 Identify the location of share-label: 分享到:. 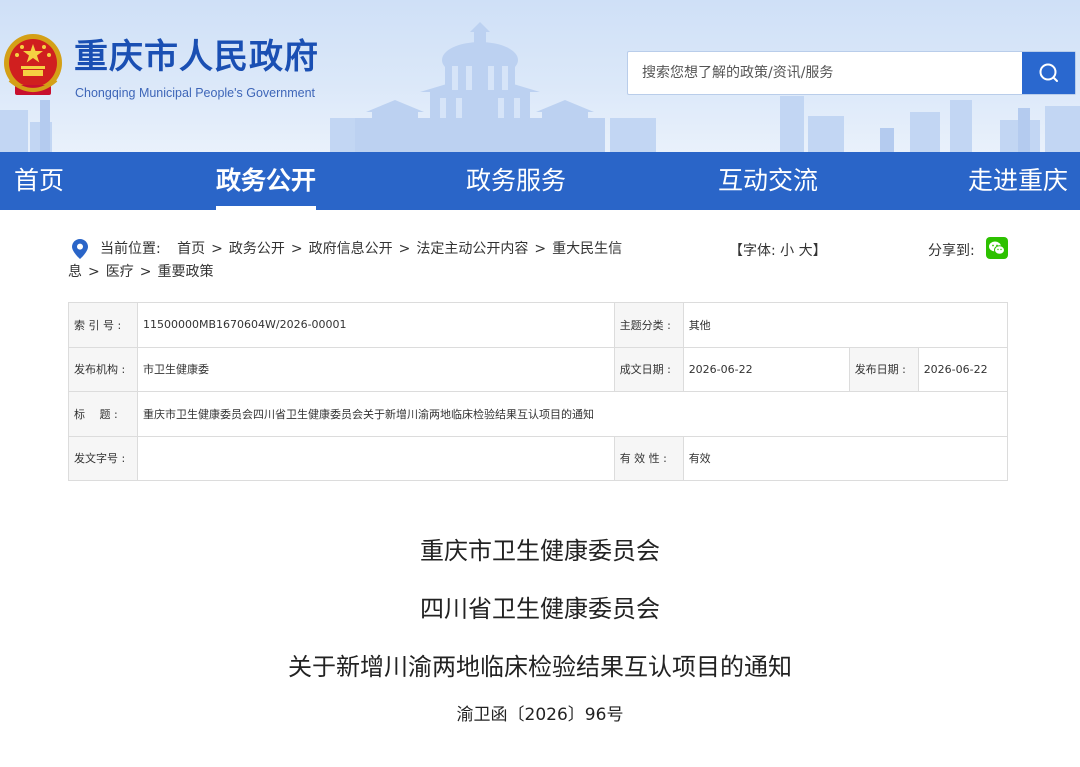
(951, 251).